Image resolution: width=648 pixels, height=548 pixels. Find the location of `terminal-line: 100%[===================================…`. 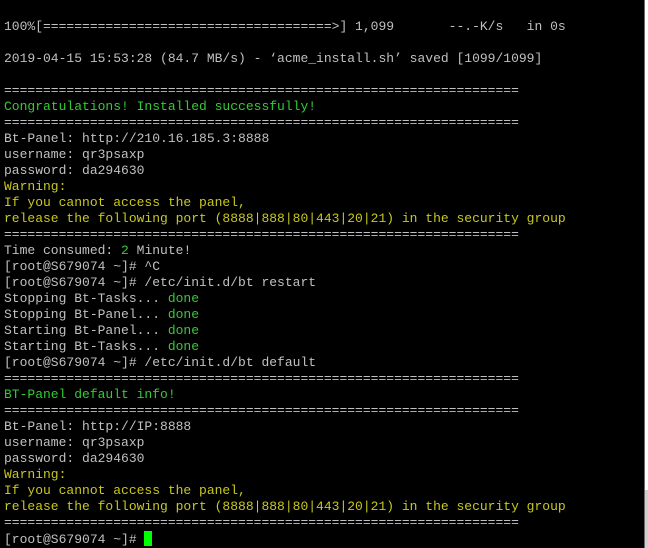

terminal-line: 100%[===================================… is located at coordinates (285, 27).